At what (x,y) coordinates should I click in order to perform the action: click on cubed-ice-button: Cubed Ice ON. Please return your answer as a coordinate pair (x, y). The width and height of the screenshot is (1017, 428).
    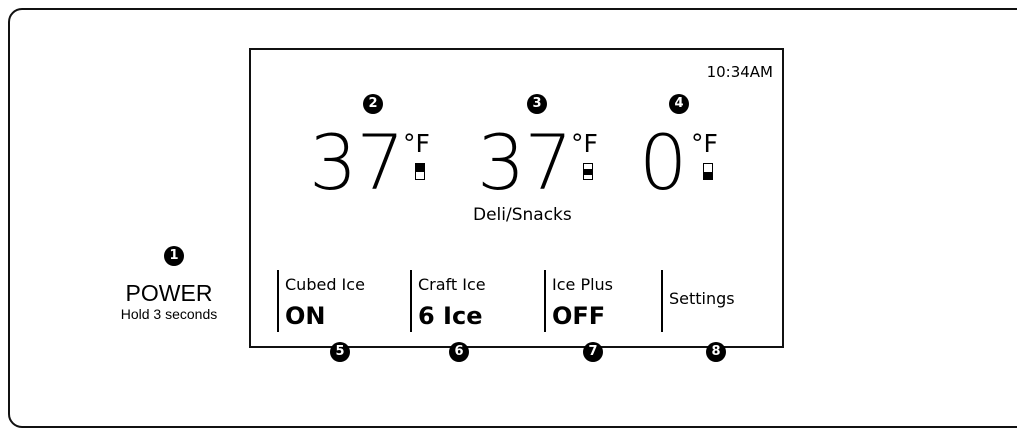
    Looking at the image, I should click on (342, 301).